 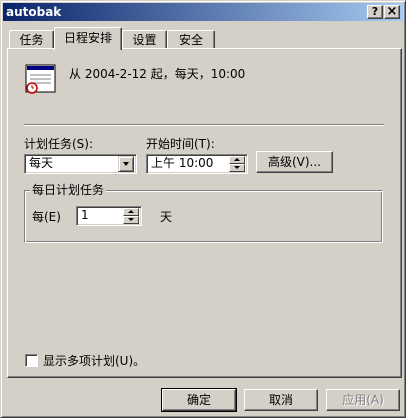 I want to click on every-days-input: 1, so click(x=109, y=216).